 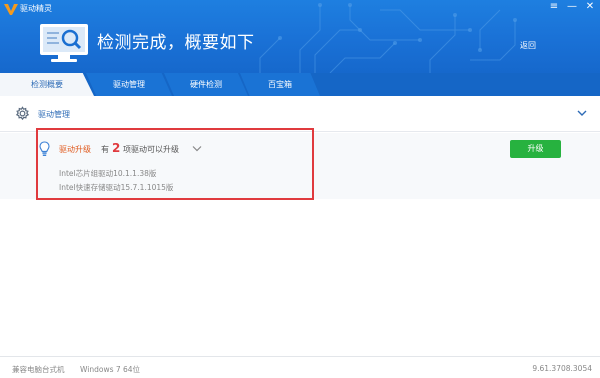 What do you see at coordinates (280, 84) in the screenshot?
I see `tab-toolbox: 百宝箱` at bounding box center [280, 84].